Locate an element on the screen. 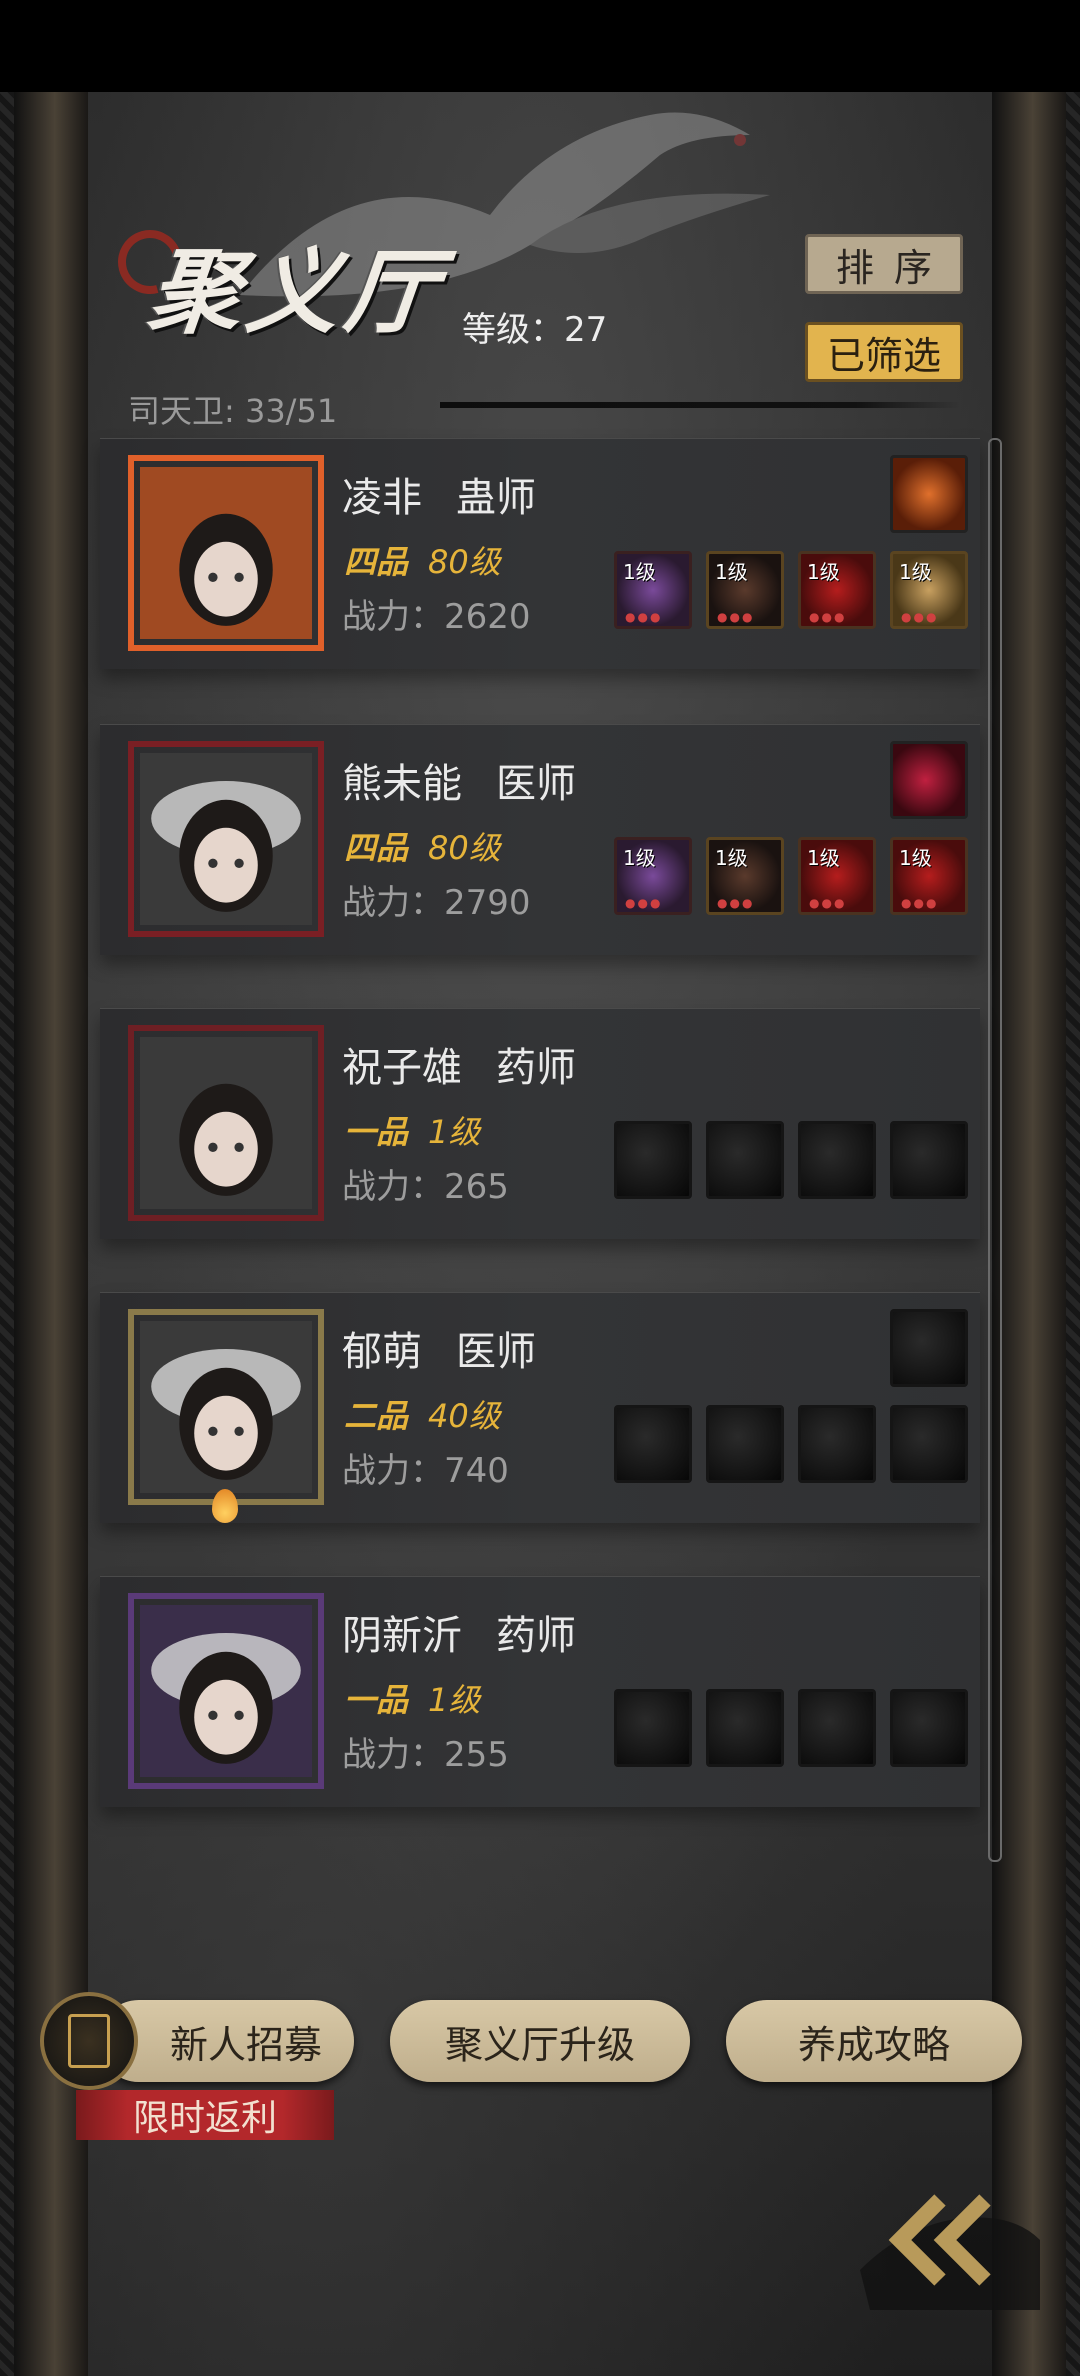 Image resolution: width=1080 pixels, height=2376 pixels. filter-button: 已筛选 is located at coordinates (884, 352).